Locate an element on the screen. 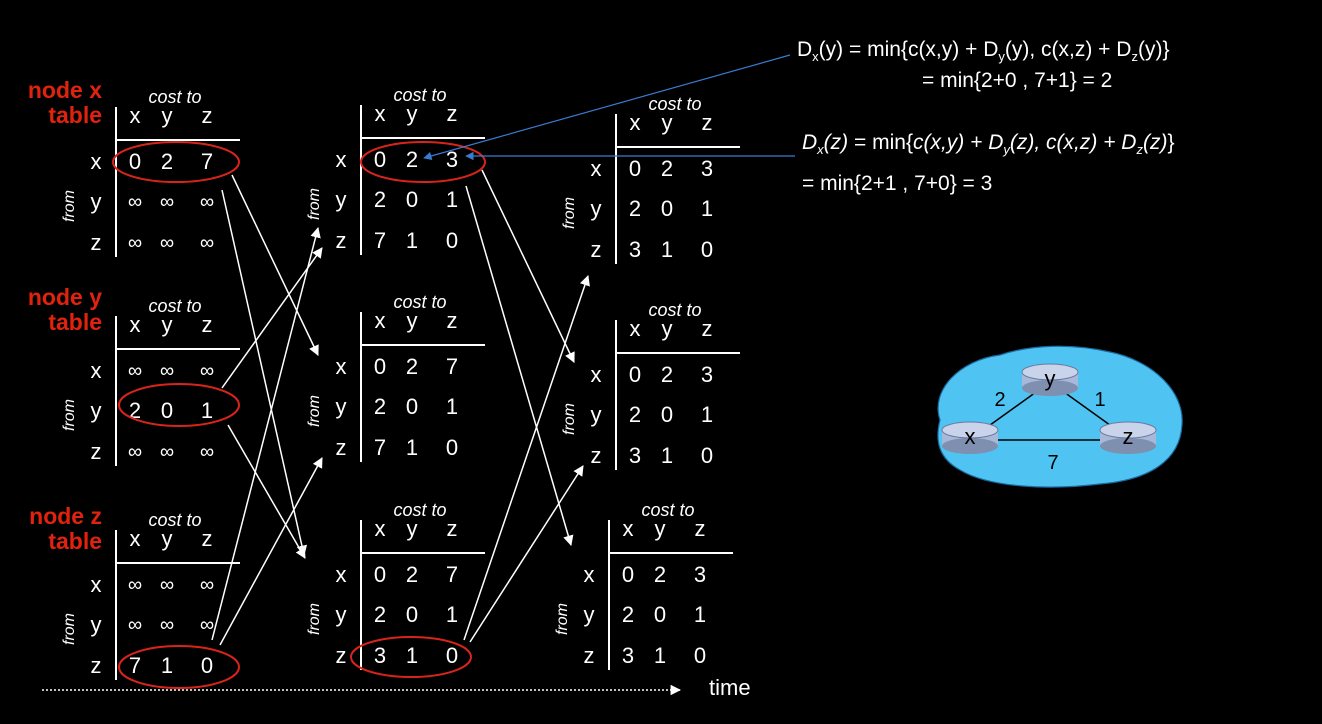 This screenshot has height=724, width=1322. pointer-arrow is located at coordinates (607, 107).